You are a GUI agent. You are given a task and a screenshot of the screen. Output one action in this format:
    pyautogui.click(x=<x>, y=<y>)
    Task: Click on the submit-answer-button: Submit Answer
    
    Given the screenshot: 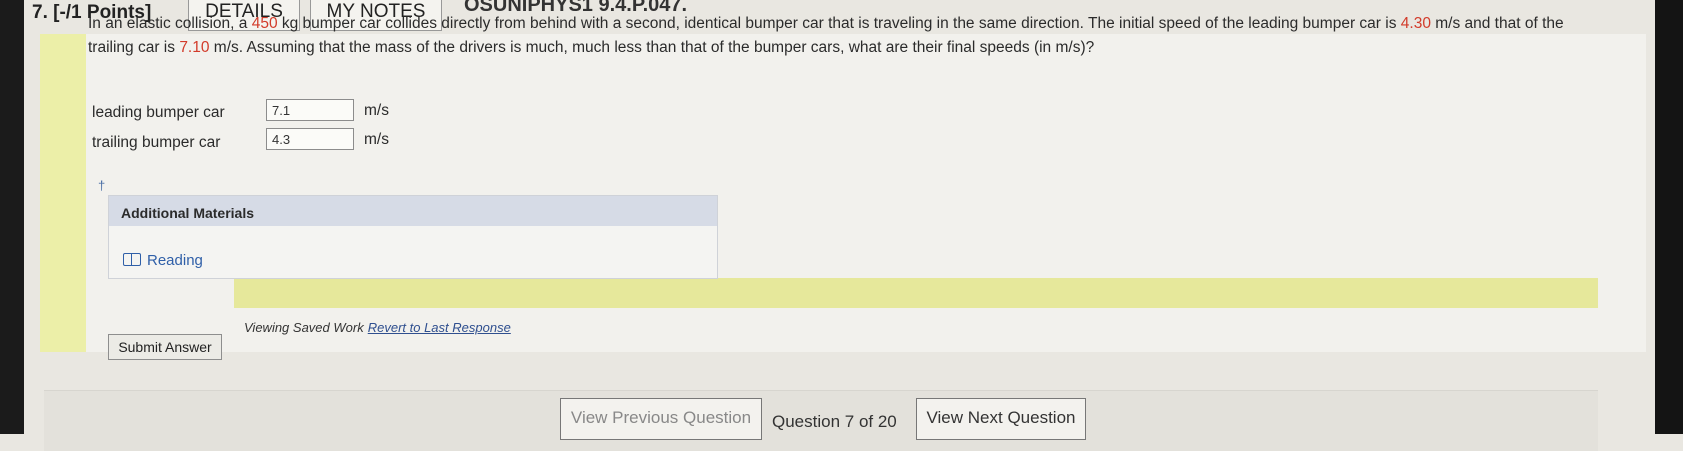 What is the action you would take?
    pyautogui.click(x=165, y=347)
    